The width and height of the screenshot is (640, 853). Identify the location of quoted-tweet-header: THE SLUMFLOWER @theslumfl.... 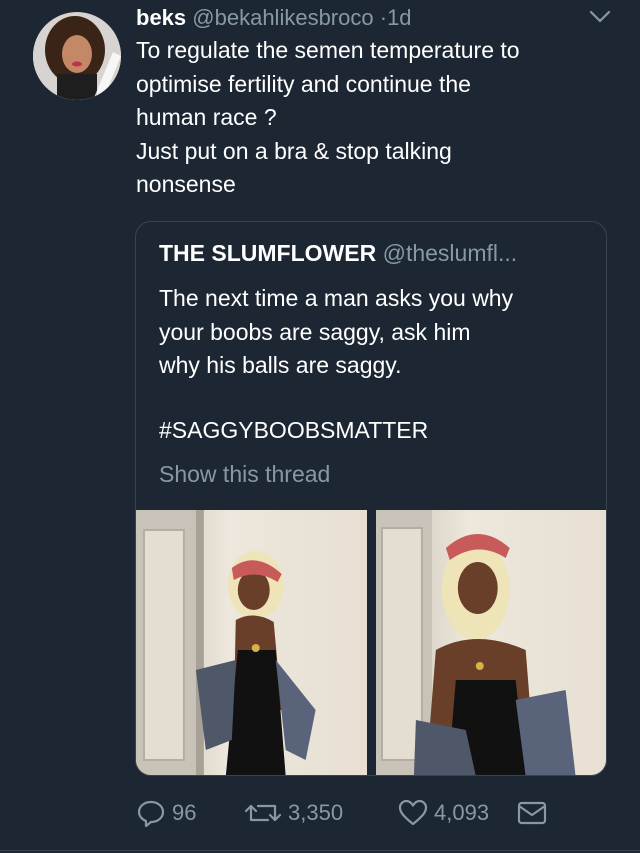
(338, 253).